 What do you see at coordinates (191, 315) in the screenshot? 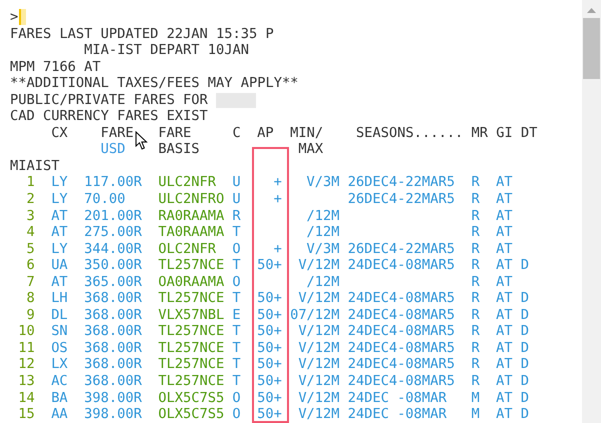
I see `fare-basis: VLX57NBL` at bounding box center [191, 315].